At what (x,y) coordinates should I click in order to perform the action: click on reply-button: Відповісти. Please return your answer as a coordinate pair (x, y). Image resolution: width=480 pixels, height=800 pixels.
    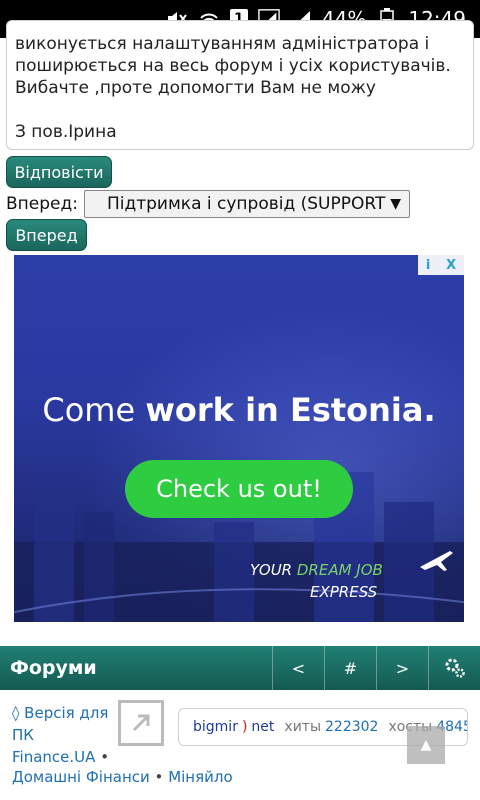
    Looking at the image, I should click on (59, 172).